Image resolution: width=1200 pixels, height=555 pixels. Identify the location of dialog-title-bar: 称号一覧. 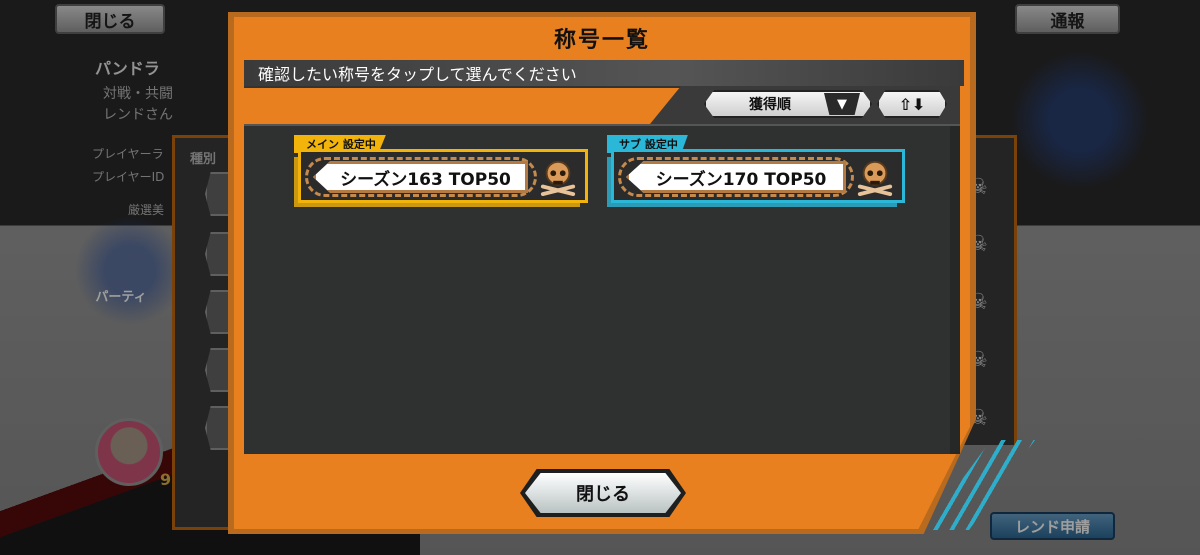
(602, 38).